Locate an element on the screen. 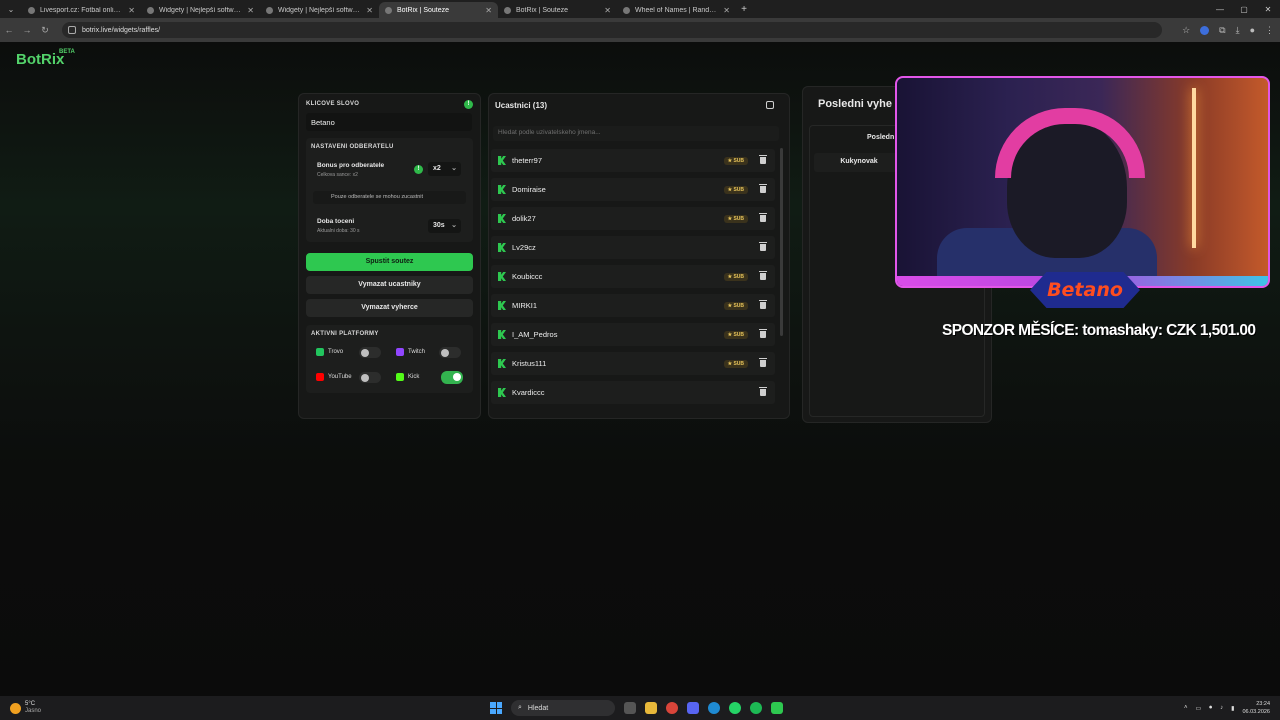 The image size is (1280, 720). taskbar-apps: ⌕ Hledat is located at coordinates (636, 708).